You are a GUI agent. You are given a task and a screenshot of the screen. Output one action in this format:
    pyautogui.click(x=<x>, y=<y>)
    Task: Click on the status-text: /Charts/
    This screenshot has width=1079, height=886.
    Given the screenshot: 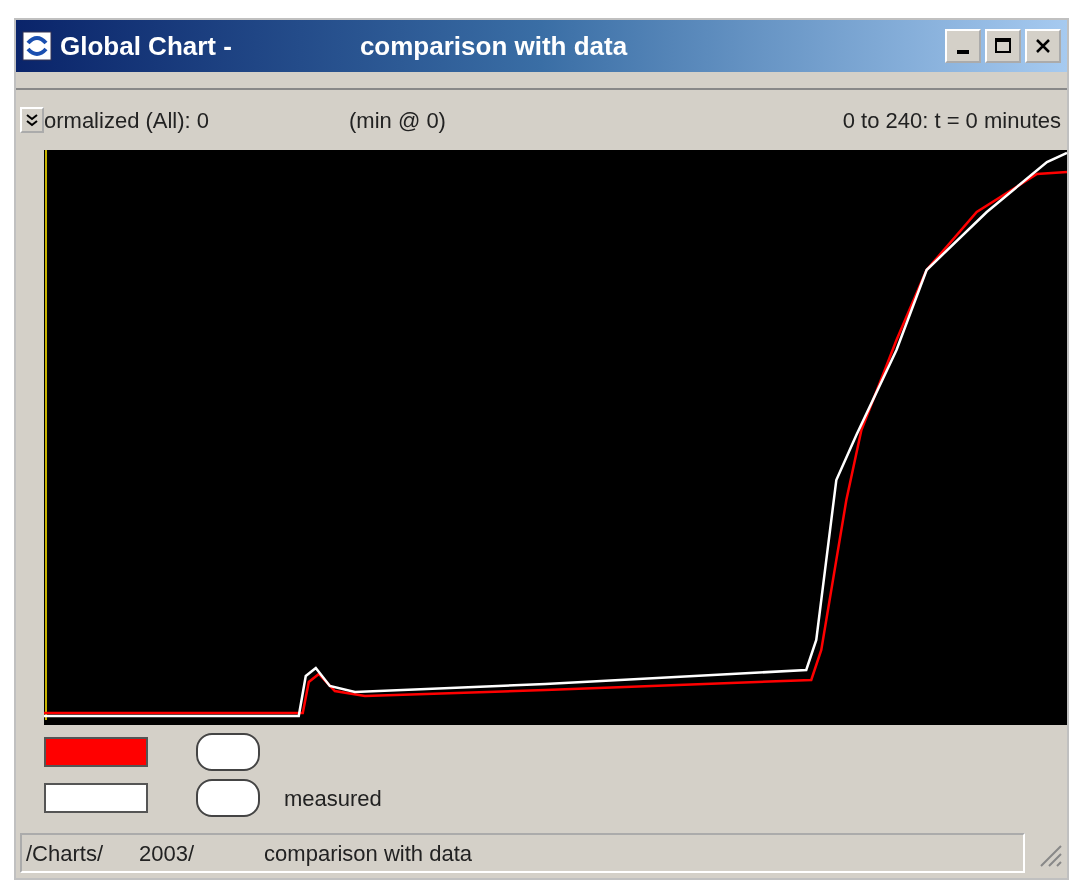 What is the action you would take?
    pyautogui.click(x=65, y=853)
    